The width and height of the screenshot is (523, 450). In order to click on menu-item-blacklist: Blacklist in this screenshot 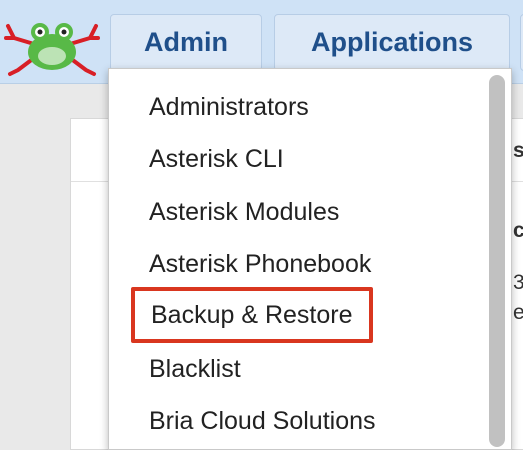, I will do `click(195, 369)`.